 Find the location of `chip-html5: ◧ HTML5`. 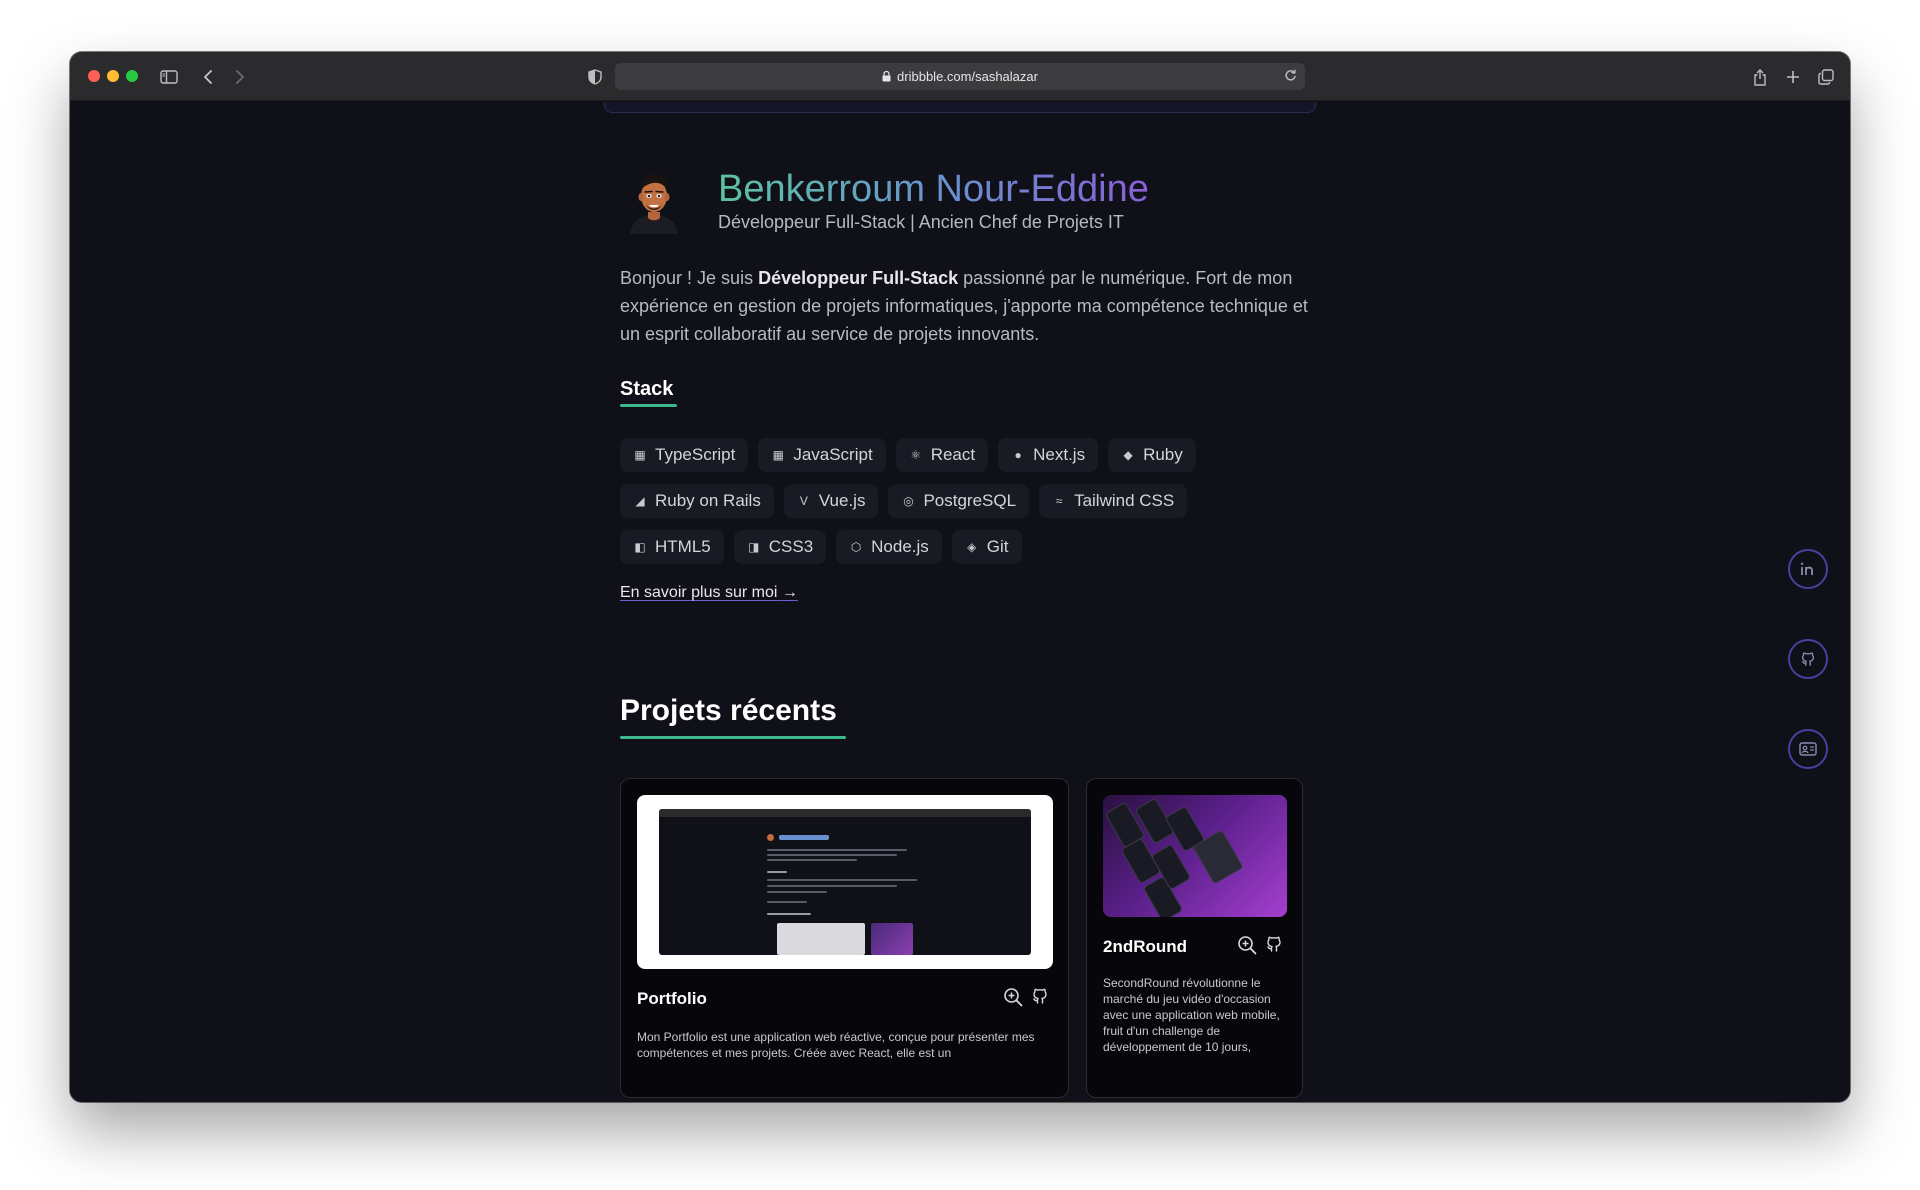

chip-html5: ◧ HTML5 is located at coordinates (672, 547).